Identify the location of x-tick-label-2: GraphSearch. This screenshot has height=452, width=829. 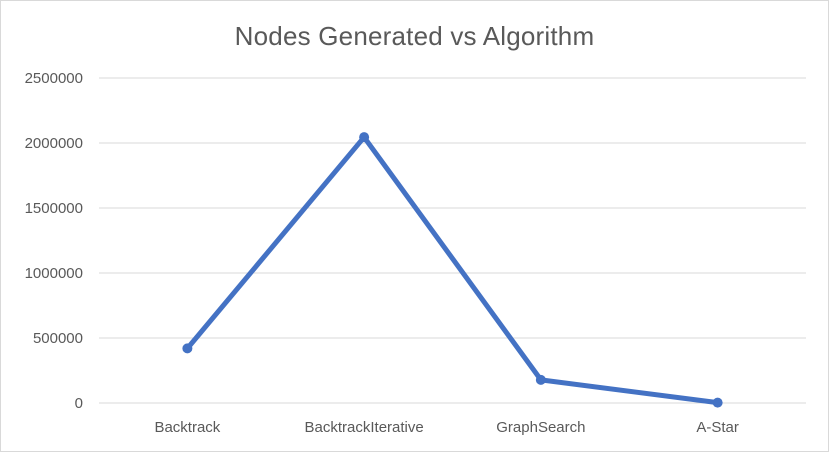
(540, 427).